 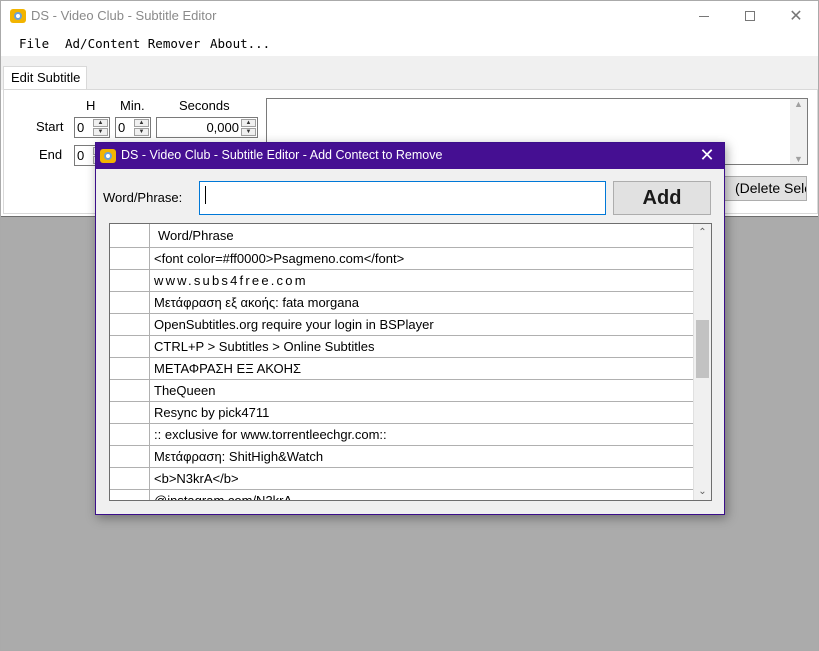 What do you see at coordinates (211, 412) in the screenshot?
I see `word-phrase-cell: Resync by pick4711` at bounding box center [211, 412].